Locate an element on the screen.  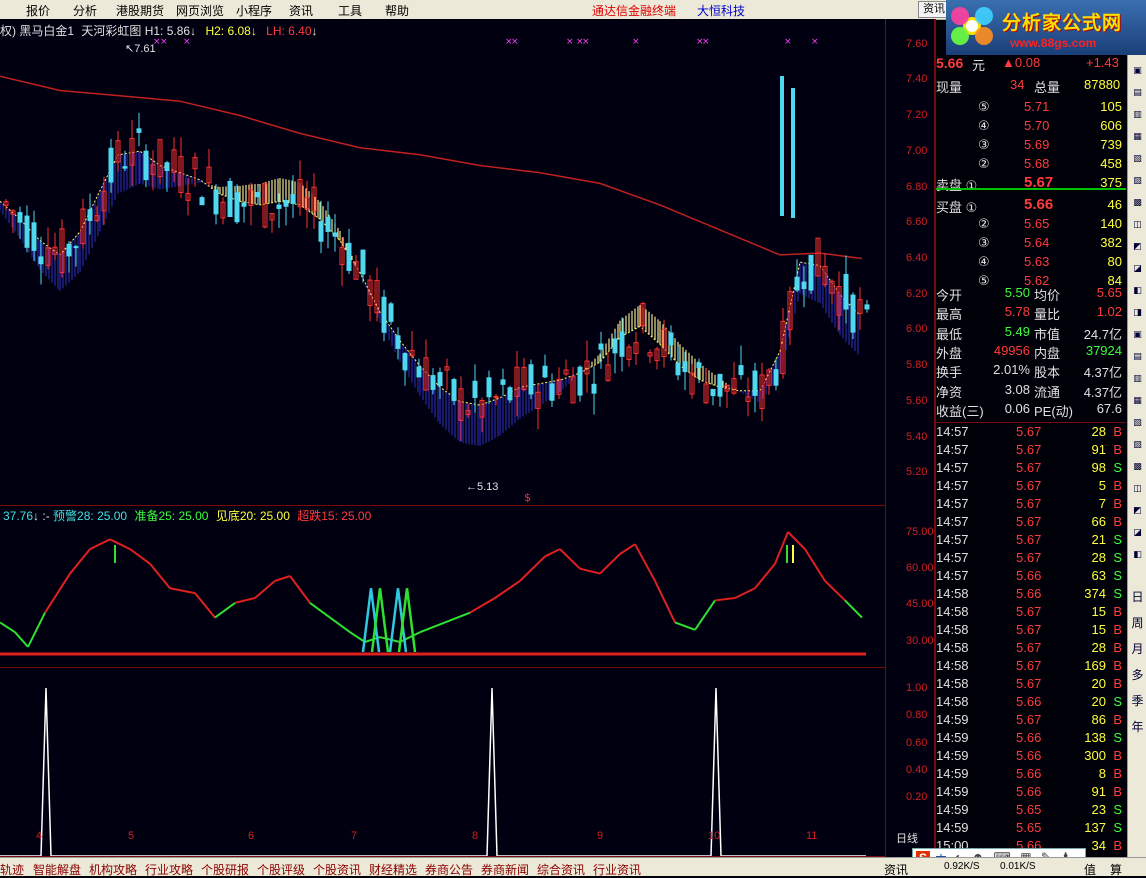
bid-row: ④ 5.63 80 is located at coordinates (1031, 263).